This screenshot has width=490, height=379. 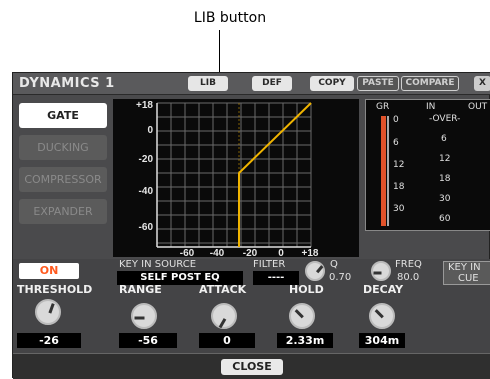 What do you see at coordinates (49, 271) in the screenshot?
I see `on-button: ON` at bounding box center [49, 271].